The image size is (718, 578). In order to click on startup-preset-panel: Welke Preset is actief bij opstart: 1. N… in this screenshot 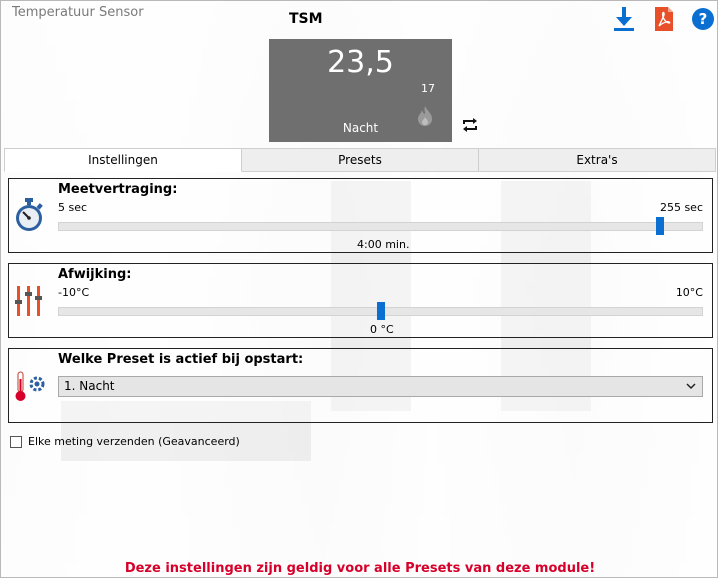, I will do `click(360, 385)`.